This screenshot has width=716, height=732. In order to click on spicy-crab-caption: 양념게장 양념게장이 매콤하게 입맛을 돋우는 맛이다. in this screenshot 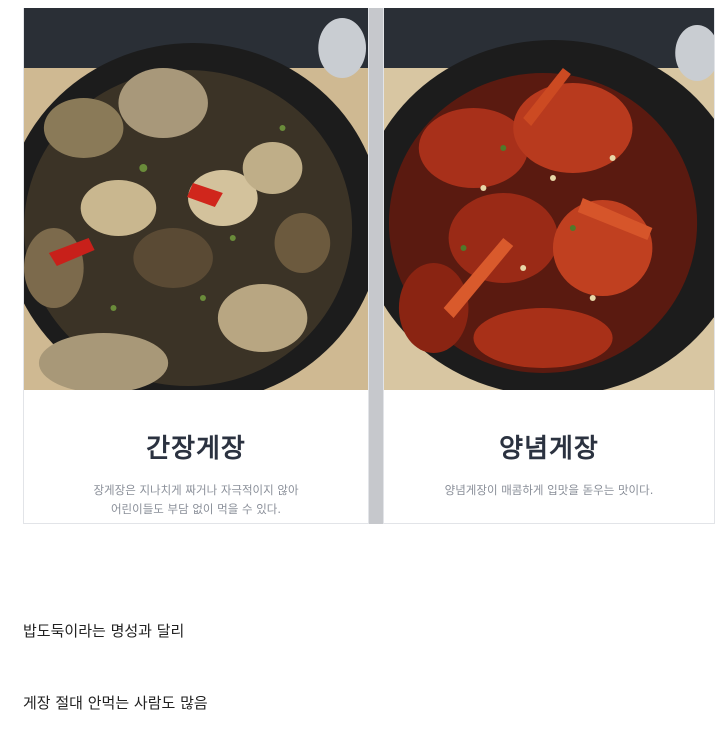, I will do `click(549, 457)`.